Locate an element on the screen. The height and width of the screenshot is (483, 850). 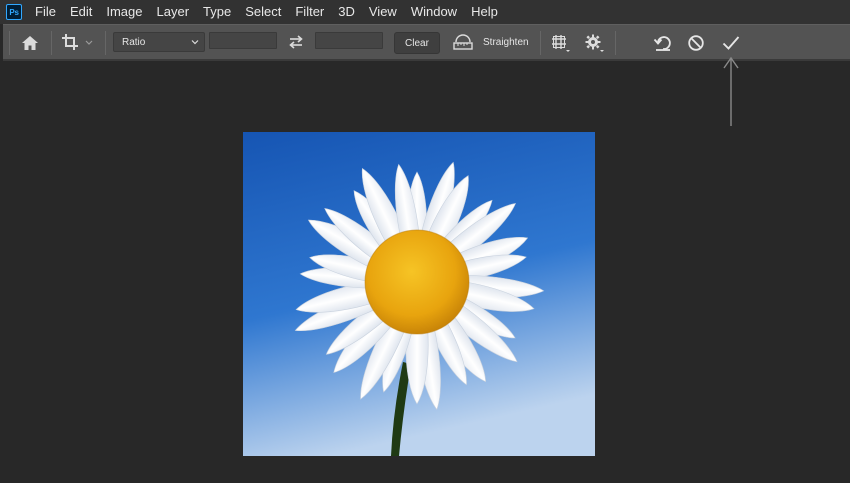
crop-width-input is located at coordinates (243, 40).